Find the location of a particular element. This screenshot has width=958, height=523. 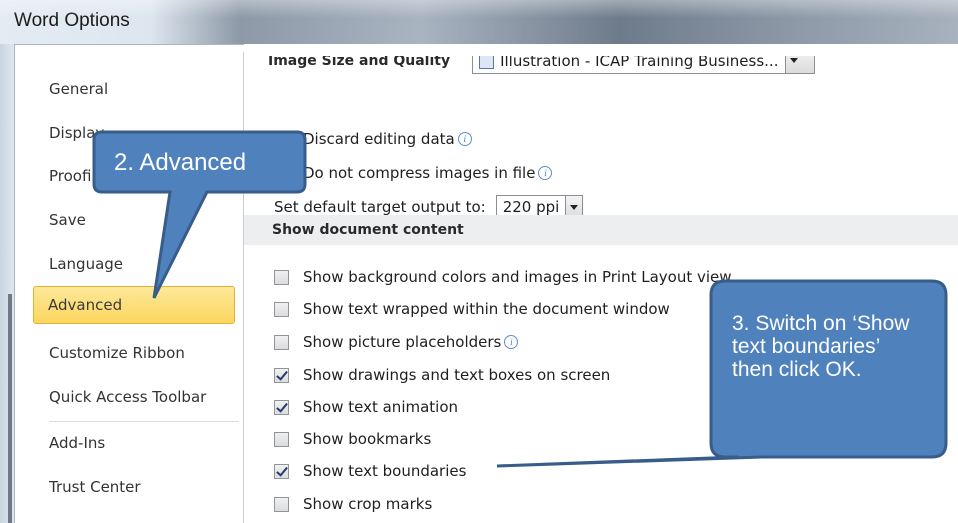

option-row: Show bookmarks is located at coordinates (352, 439).